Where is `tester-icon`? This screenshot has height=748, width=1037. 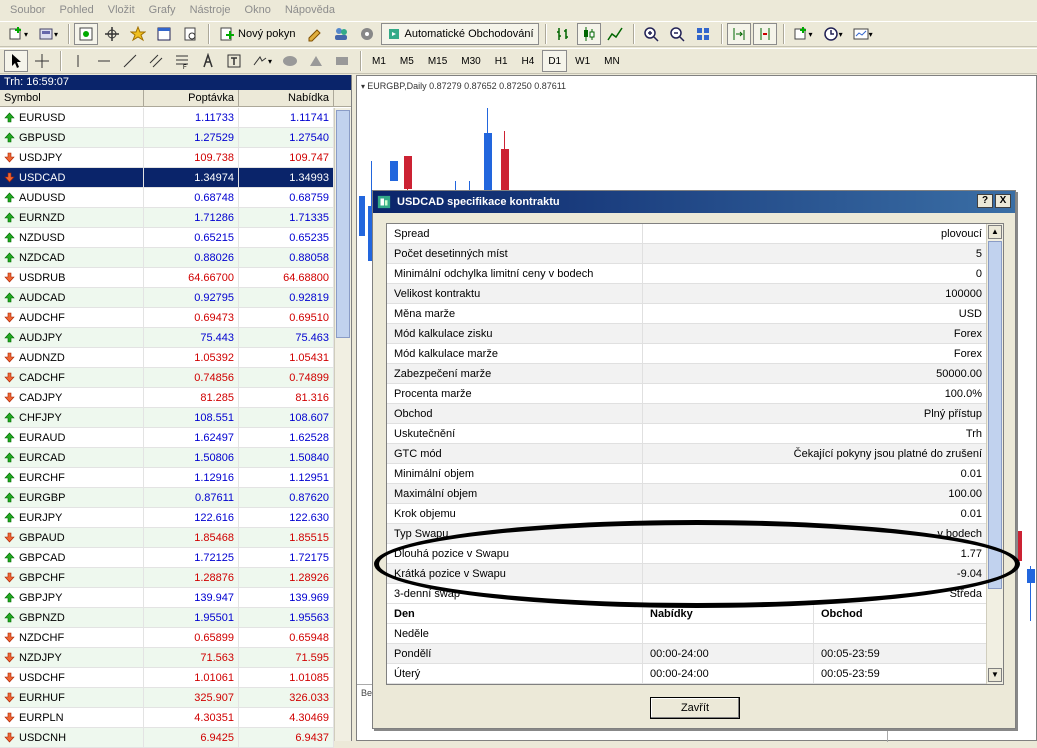
tester-icon is located at coordinates (190, 34).